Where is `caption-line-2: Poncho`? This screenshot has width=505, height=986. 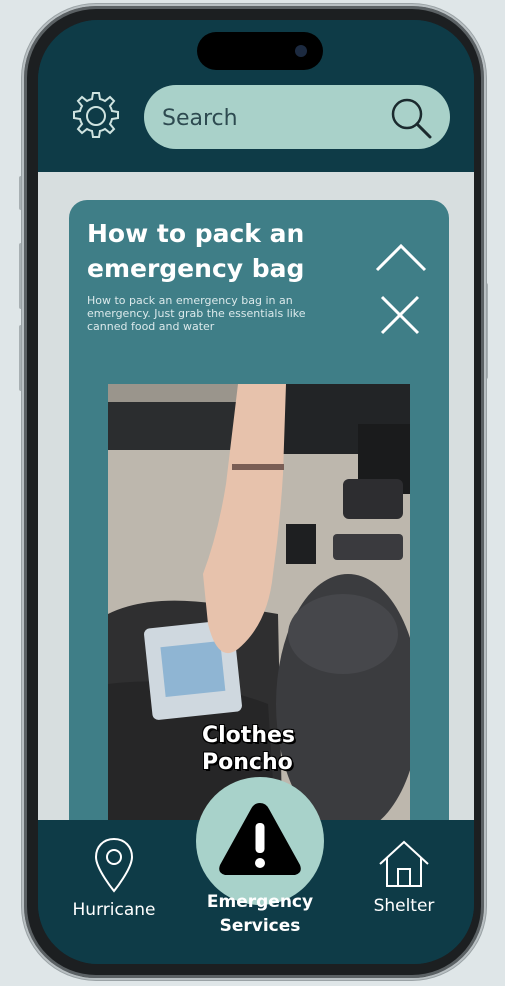 caption-line-2: Poncho is located at coordinates (247, 762).